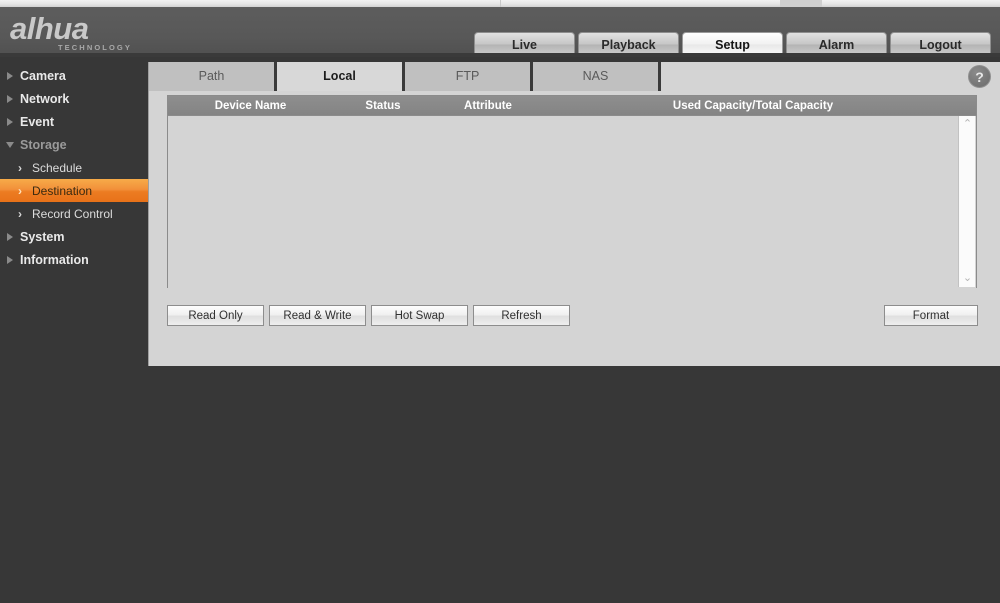 The width and height of the screenshot is (1000, 603). What do you see at coordinates (500, 3) in the screenshot?
I see `browser-chrome-strip` at bounding box center [500, 3].